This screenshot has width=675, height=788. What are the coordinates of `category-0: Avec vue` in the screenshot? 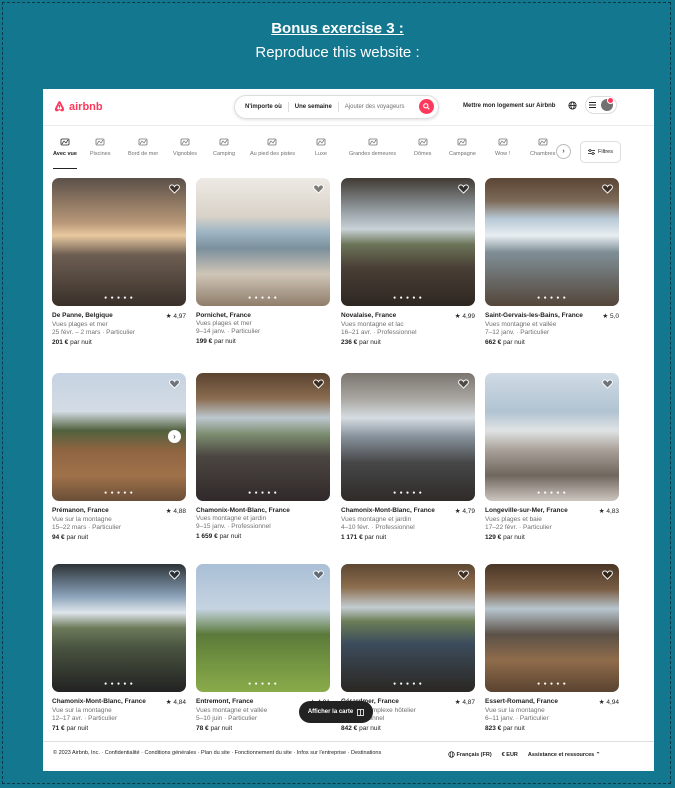 It's located at (65, 153).